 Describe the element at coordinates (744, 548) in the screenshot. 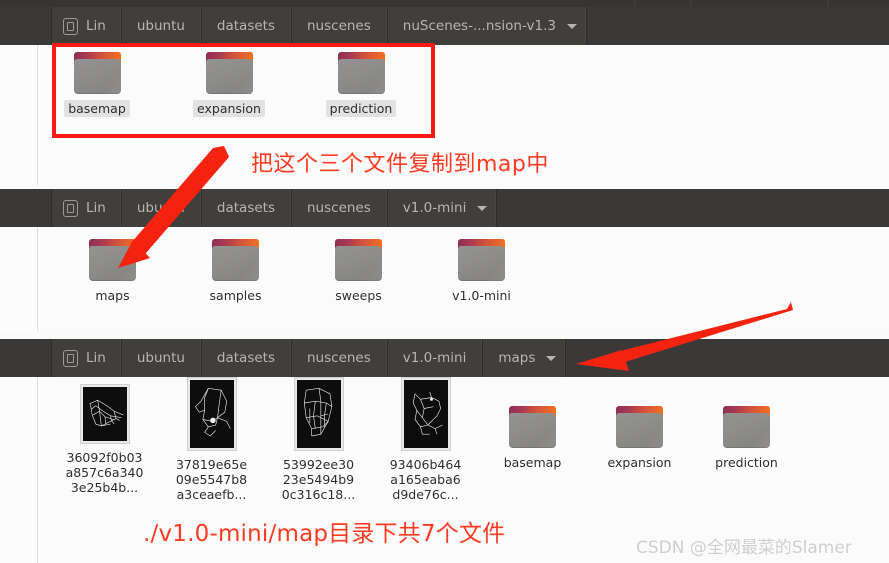

I see `csdn-watermark: CSDN @全网最菜的Slamer` at that location.